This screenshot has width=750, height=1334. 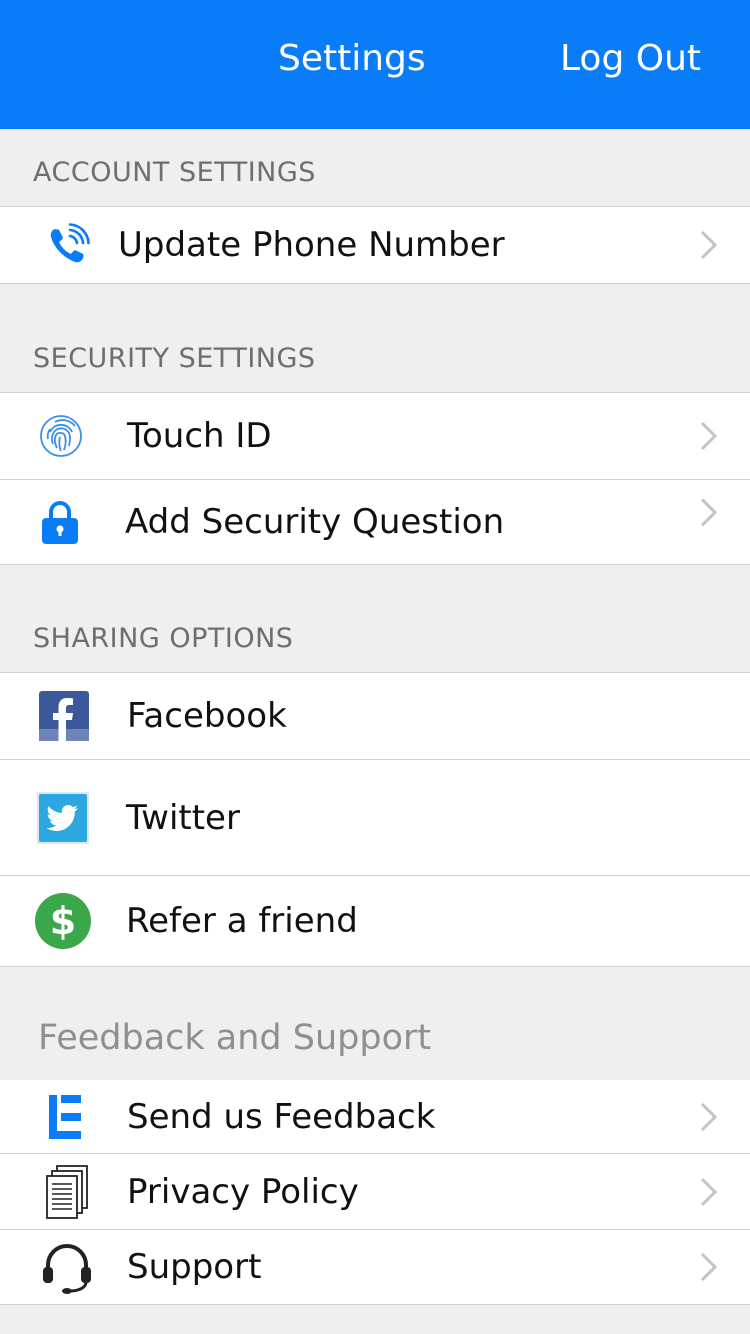 I want to click on privacy-policy-label: Privacy Policy, so click(x=243, y=1191).